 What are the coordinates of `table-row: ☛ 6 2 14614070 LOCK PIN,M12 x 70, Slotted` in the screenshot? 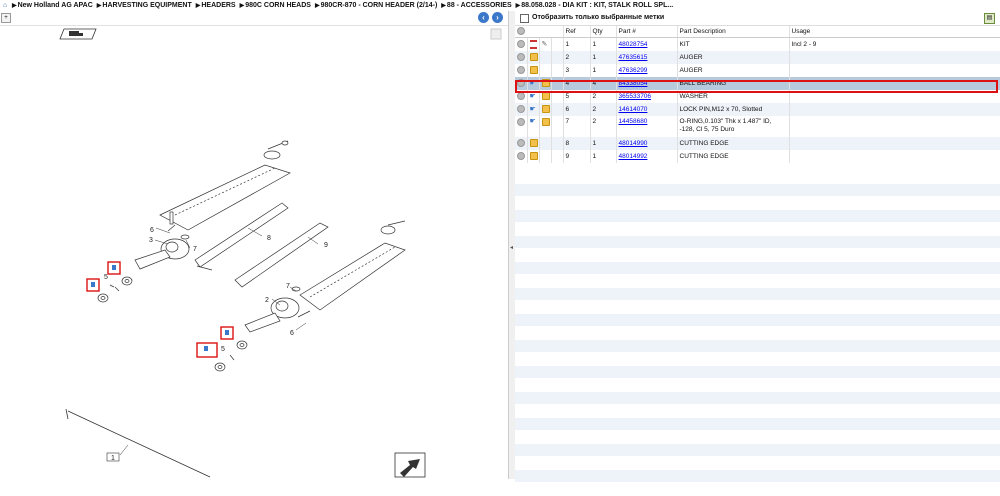 It's located at (757, 109).